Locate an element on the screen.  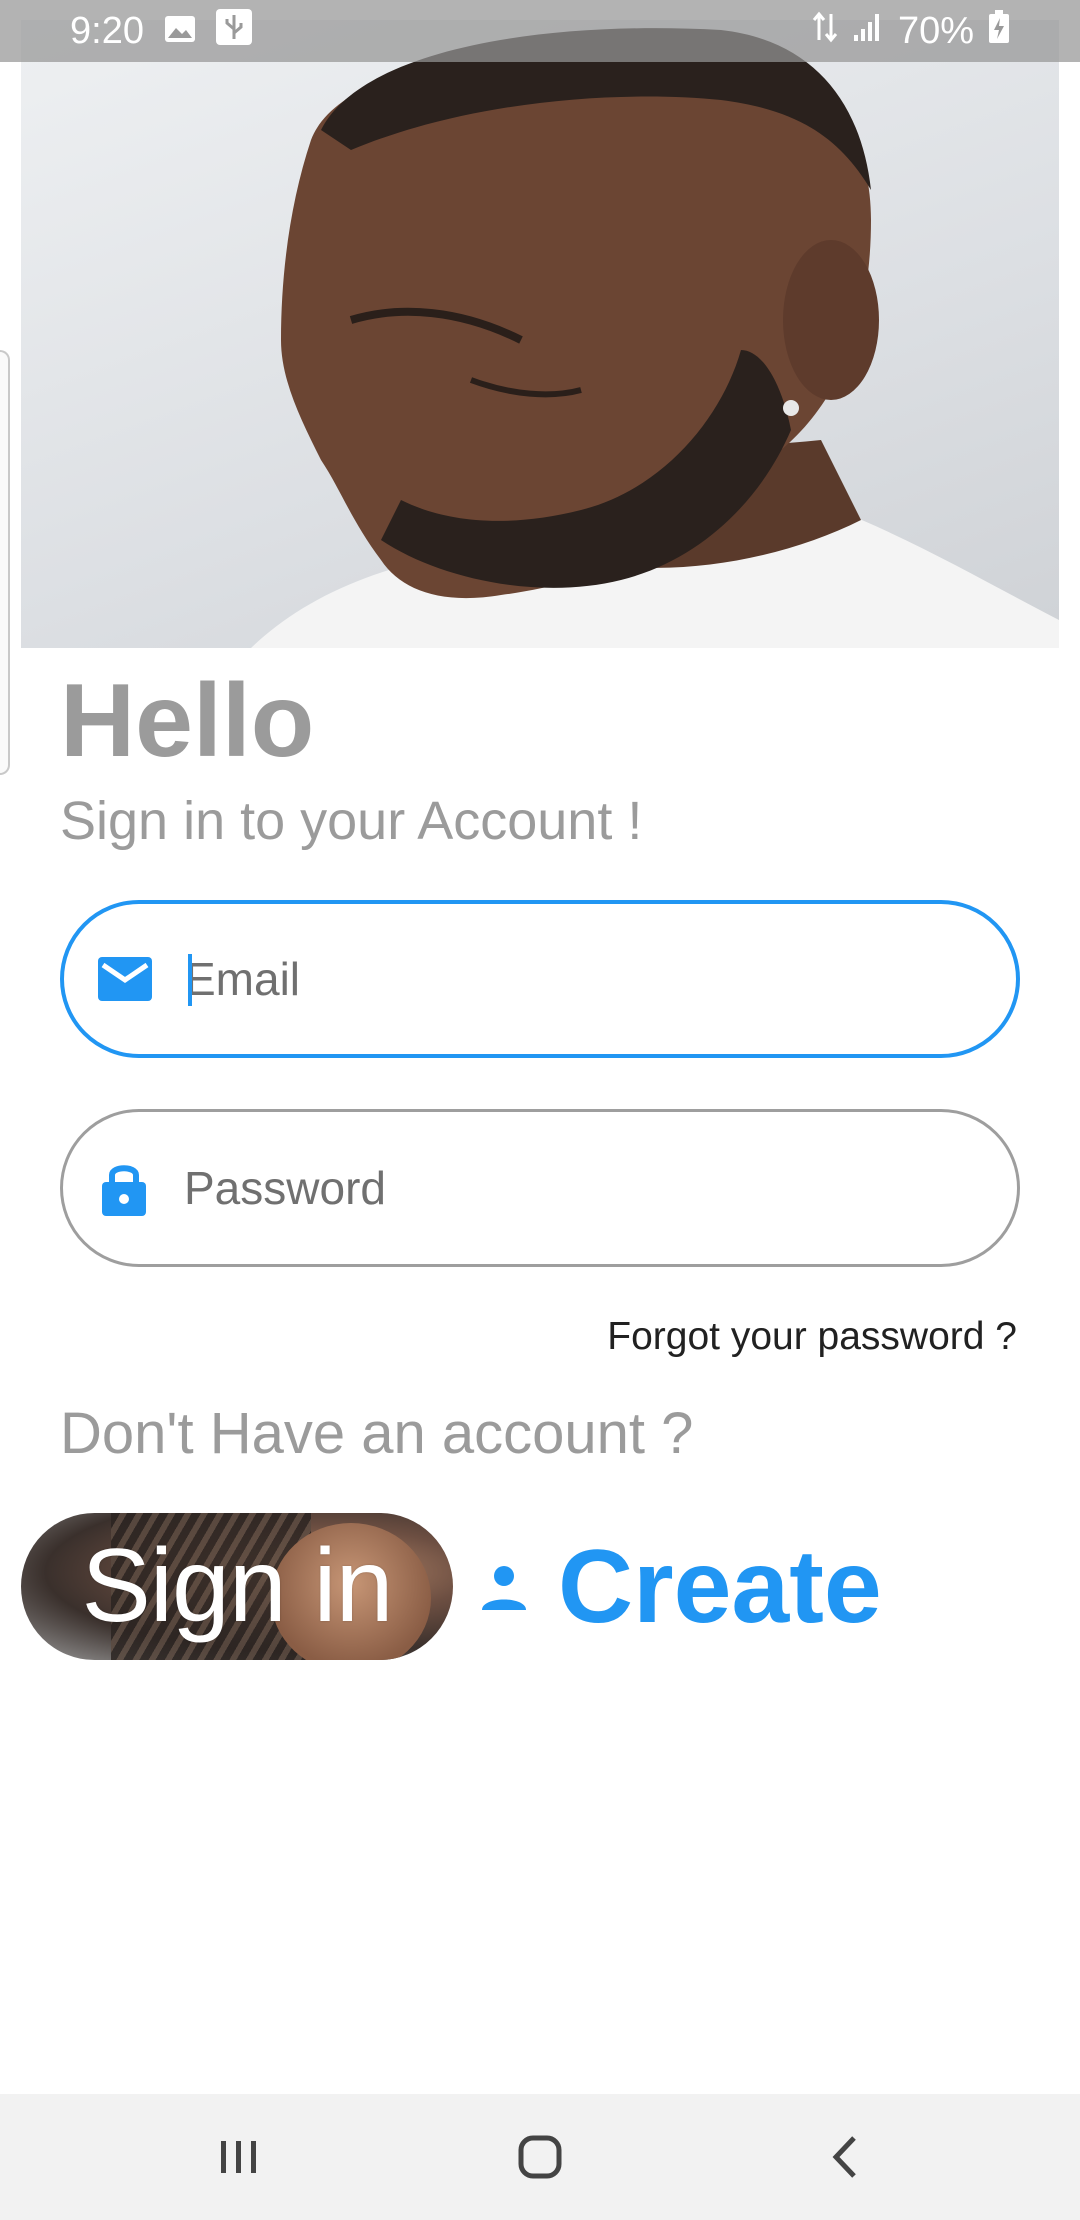
usb-icon is located at coordinates (233, 31).